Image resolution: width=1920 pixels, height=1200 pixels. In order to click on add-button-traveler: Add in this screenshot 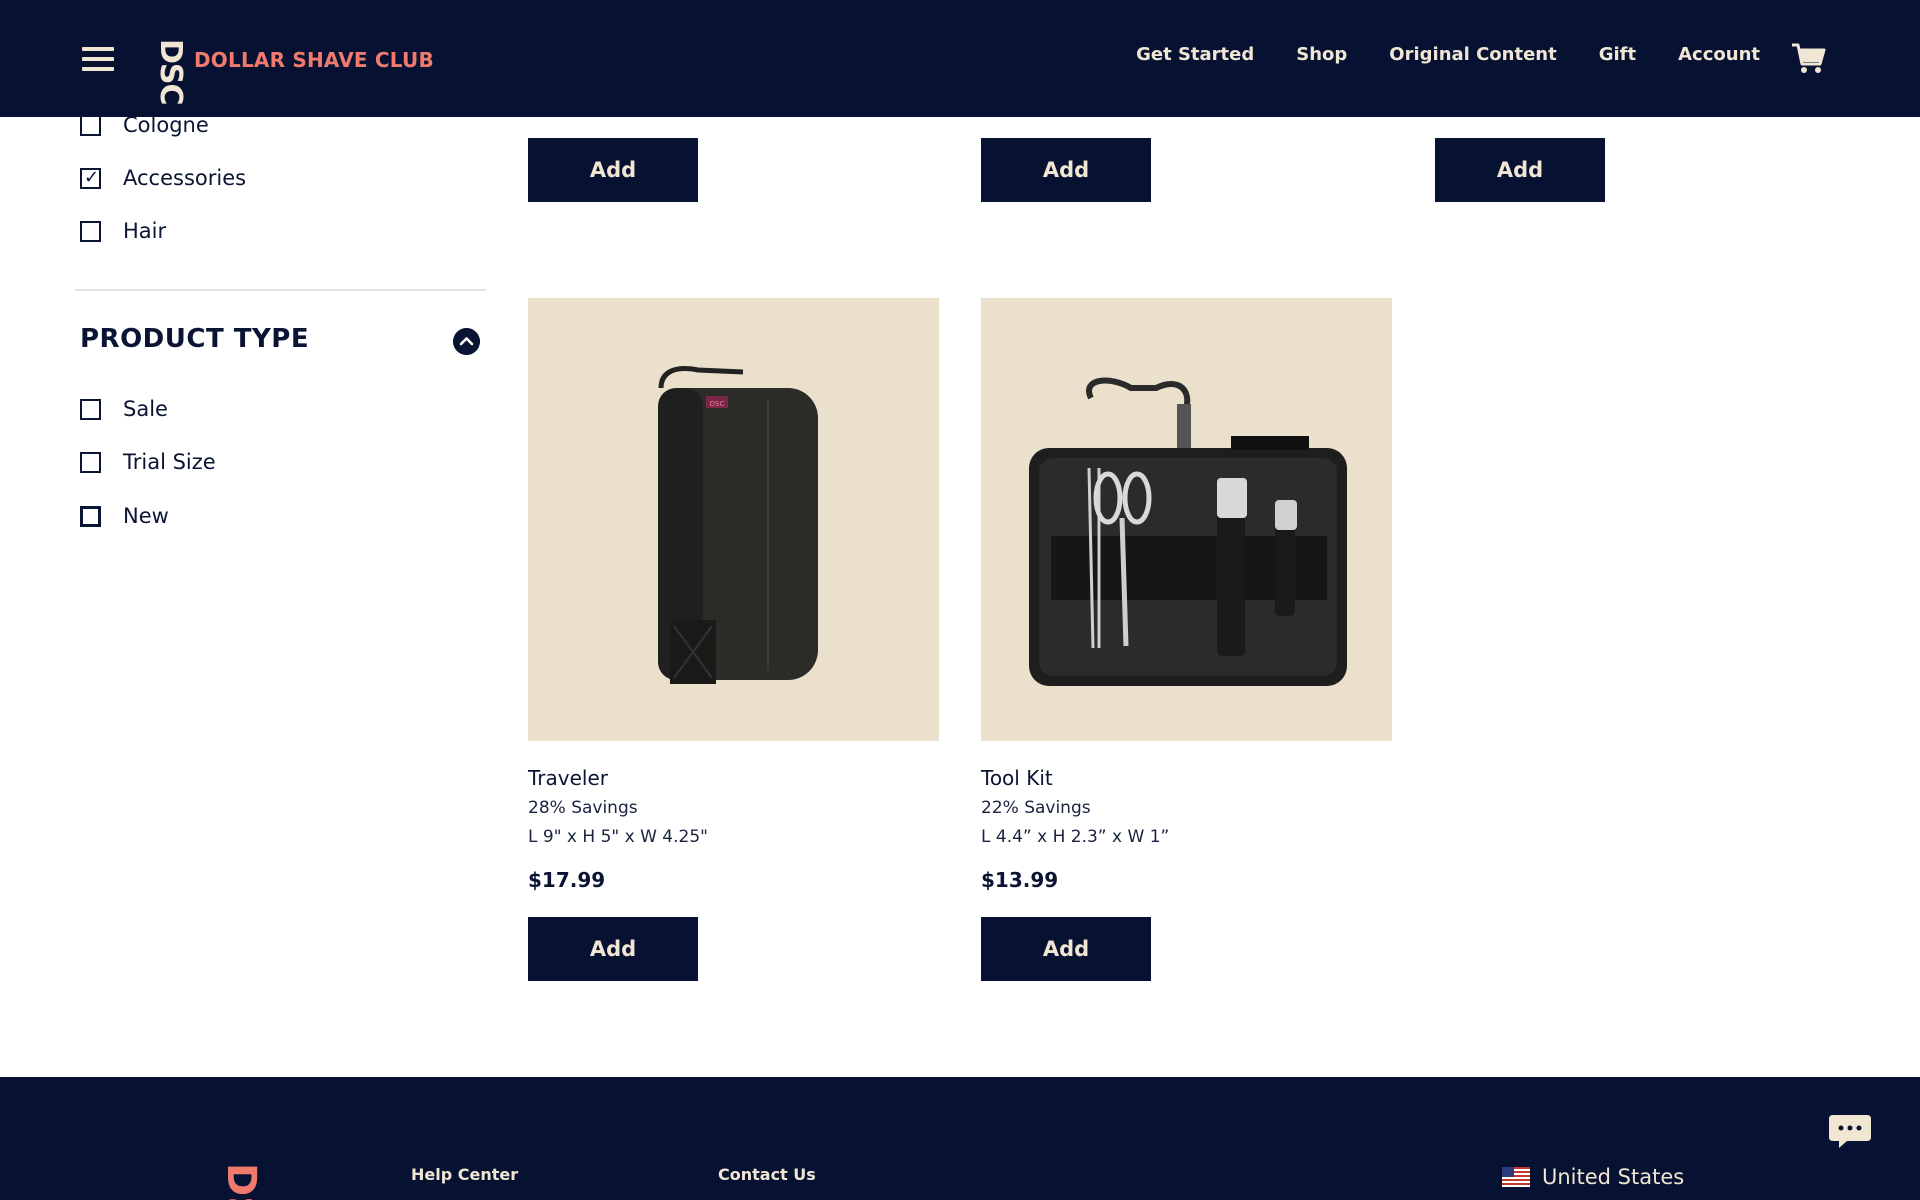, I will do `click(613, 949)`.